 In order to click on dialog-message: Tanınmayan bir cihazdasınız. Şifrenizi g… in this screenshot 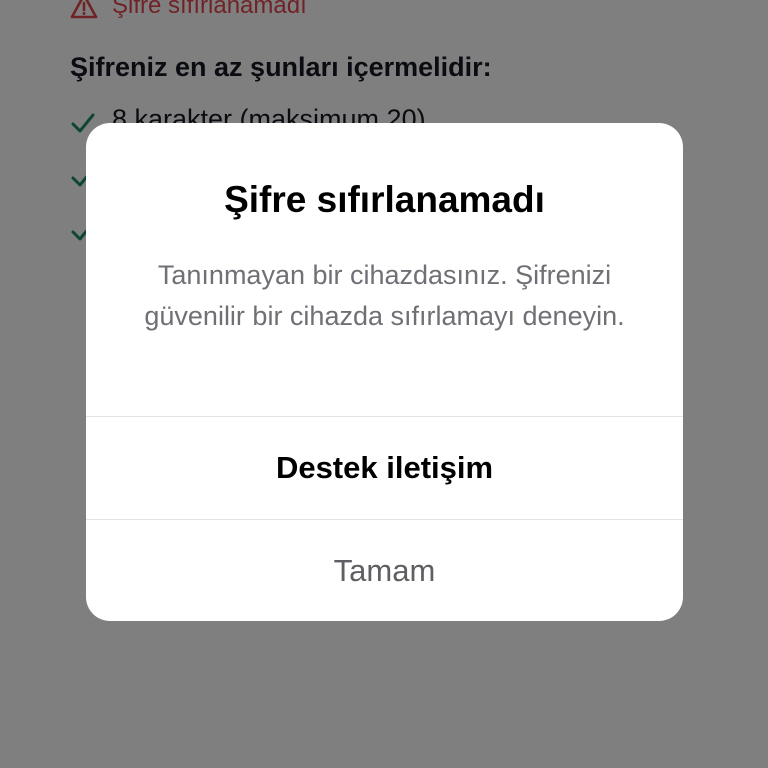, I will do `click(384, 295)`.